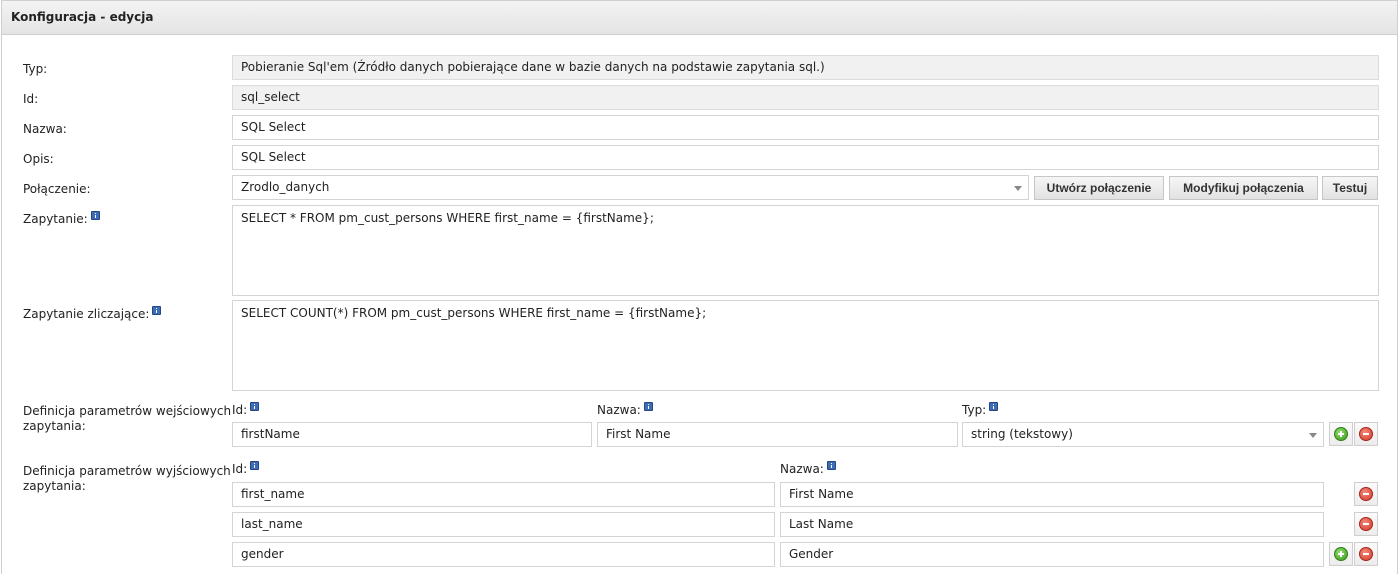 The height and width of the screenshot is (574, 1399). Describe the element at coordinates (31, 99) in the screenshot. I see `id-label: Id:` at that location.